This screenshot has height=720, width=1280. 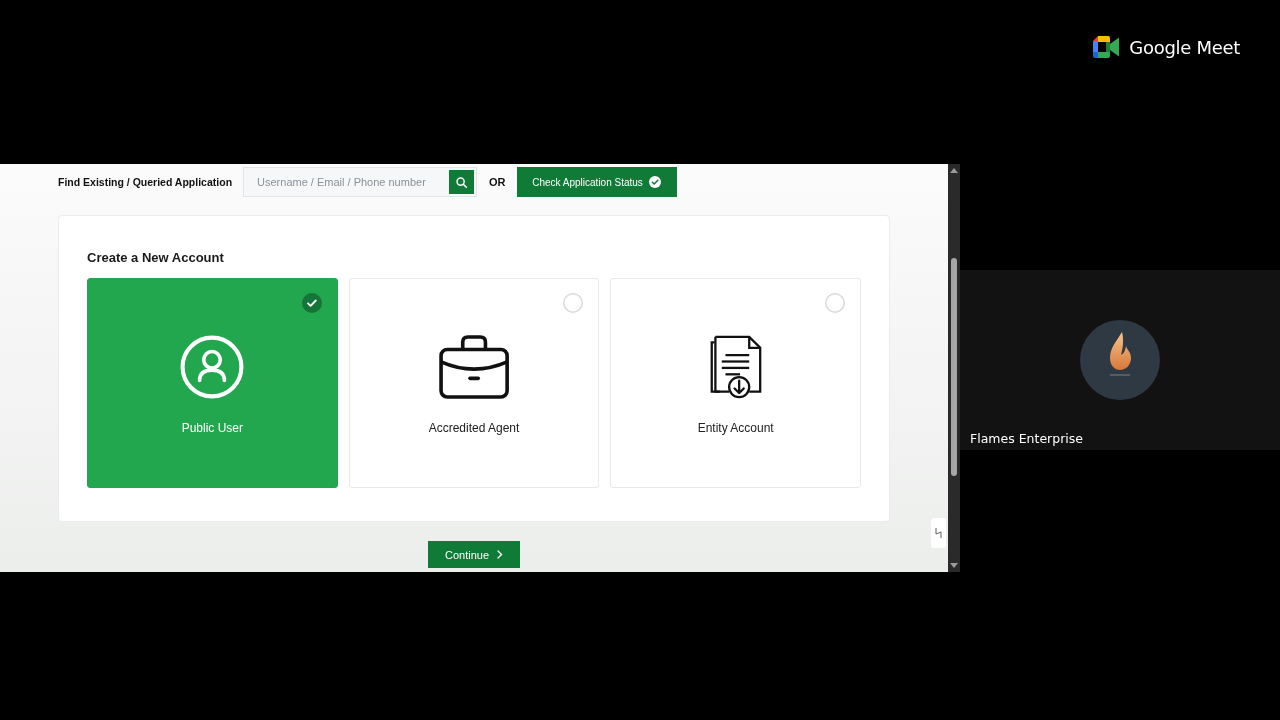 What do you see at coordinates (155, 258) in the screenshot?
I see `panel-title: Create a New Account` at bounding box center [155, 258].